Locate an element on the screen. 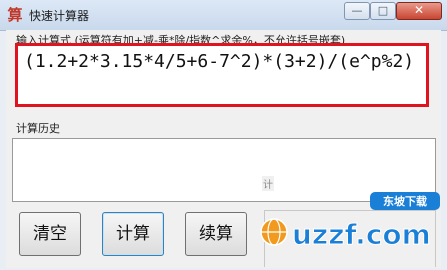 This screenshot has height=270, width=447. close-button: ✕ is located at coordinates (419, 11).